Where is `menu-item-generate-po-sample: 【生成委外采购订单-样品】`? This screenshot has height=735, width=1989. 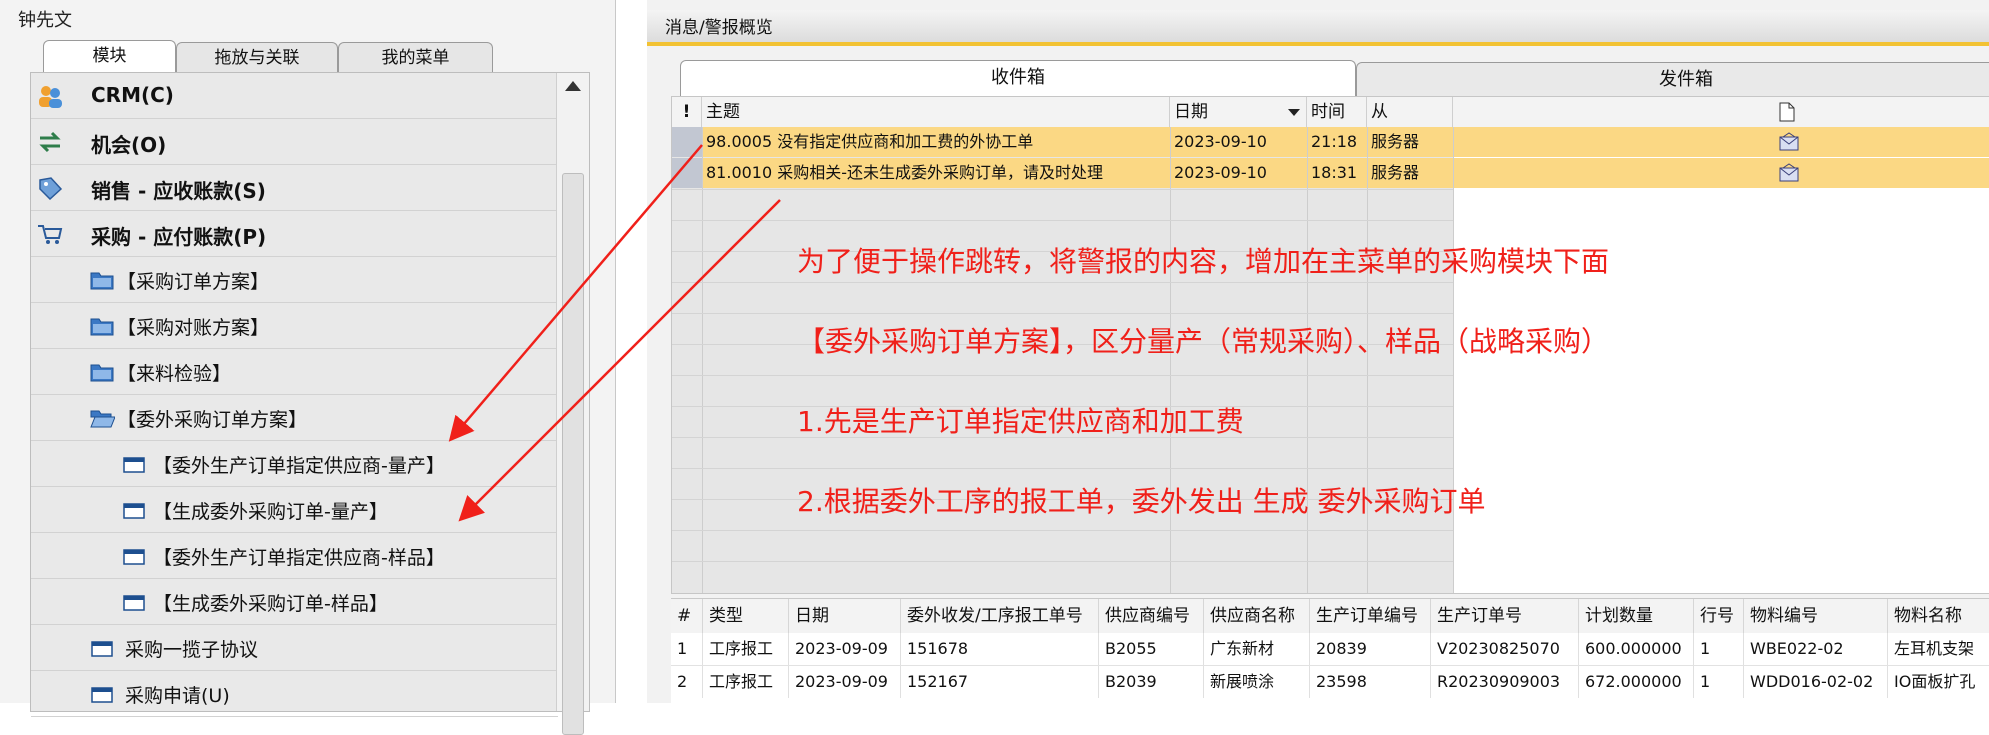 menu-item-generate-po-sample: 【生成委外采购订单-样品】 is located at coordinates (294, 602).